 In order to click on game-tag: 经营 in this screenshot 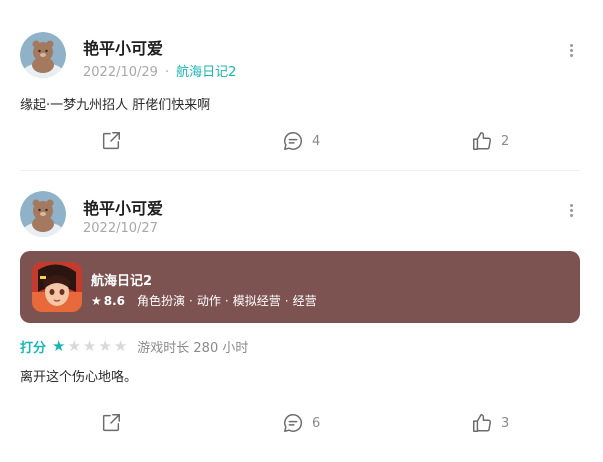, I will do `click(304, 301)`.